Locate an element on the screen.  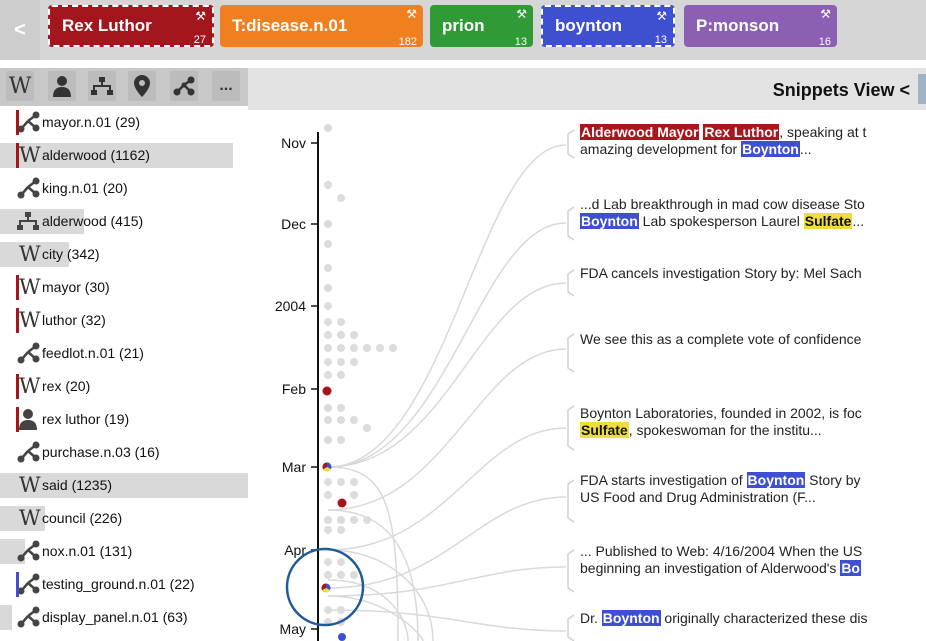
entity-chip: T:disease.n.01 ⚒ 182 is located at coordinates (321, 26).